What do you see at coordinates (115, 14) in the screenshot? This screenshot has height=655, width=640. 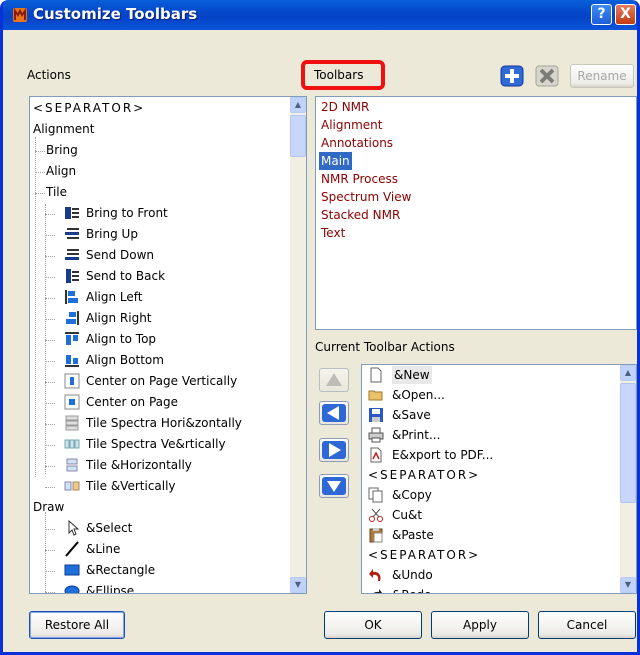 I see `window-title: Customize Toolbars` at bounding box center [115, 14].